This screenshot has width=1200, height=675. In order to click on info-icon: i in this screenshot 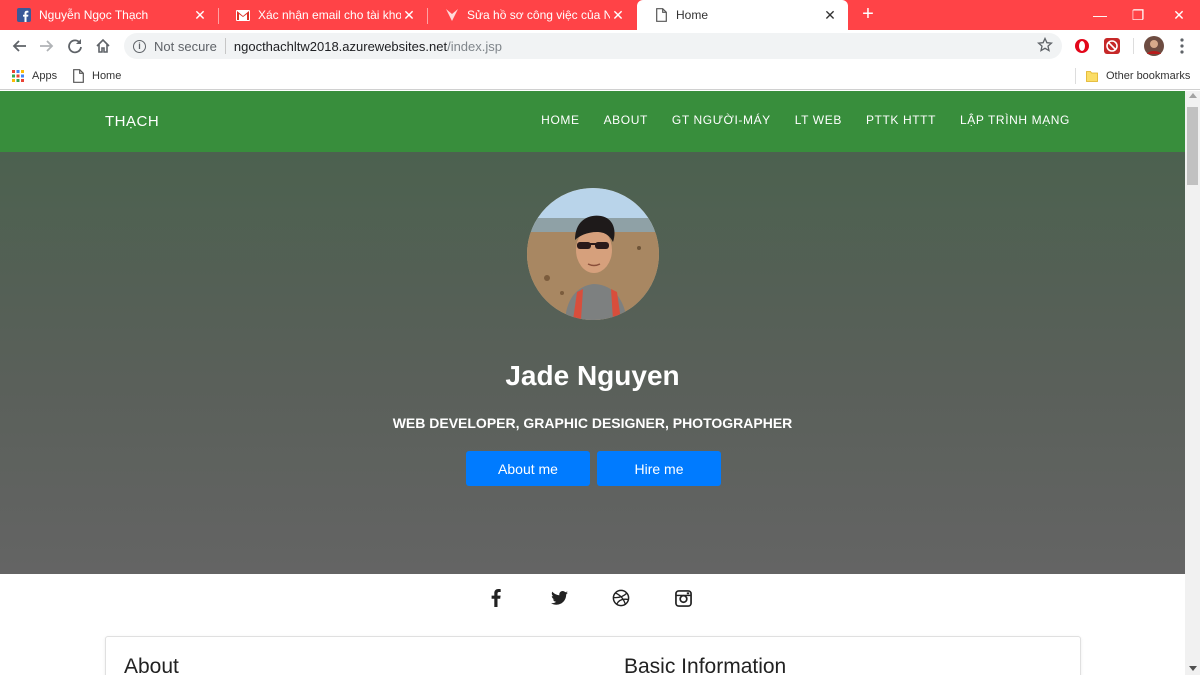, I will do `click(139, 46)`.